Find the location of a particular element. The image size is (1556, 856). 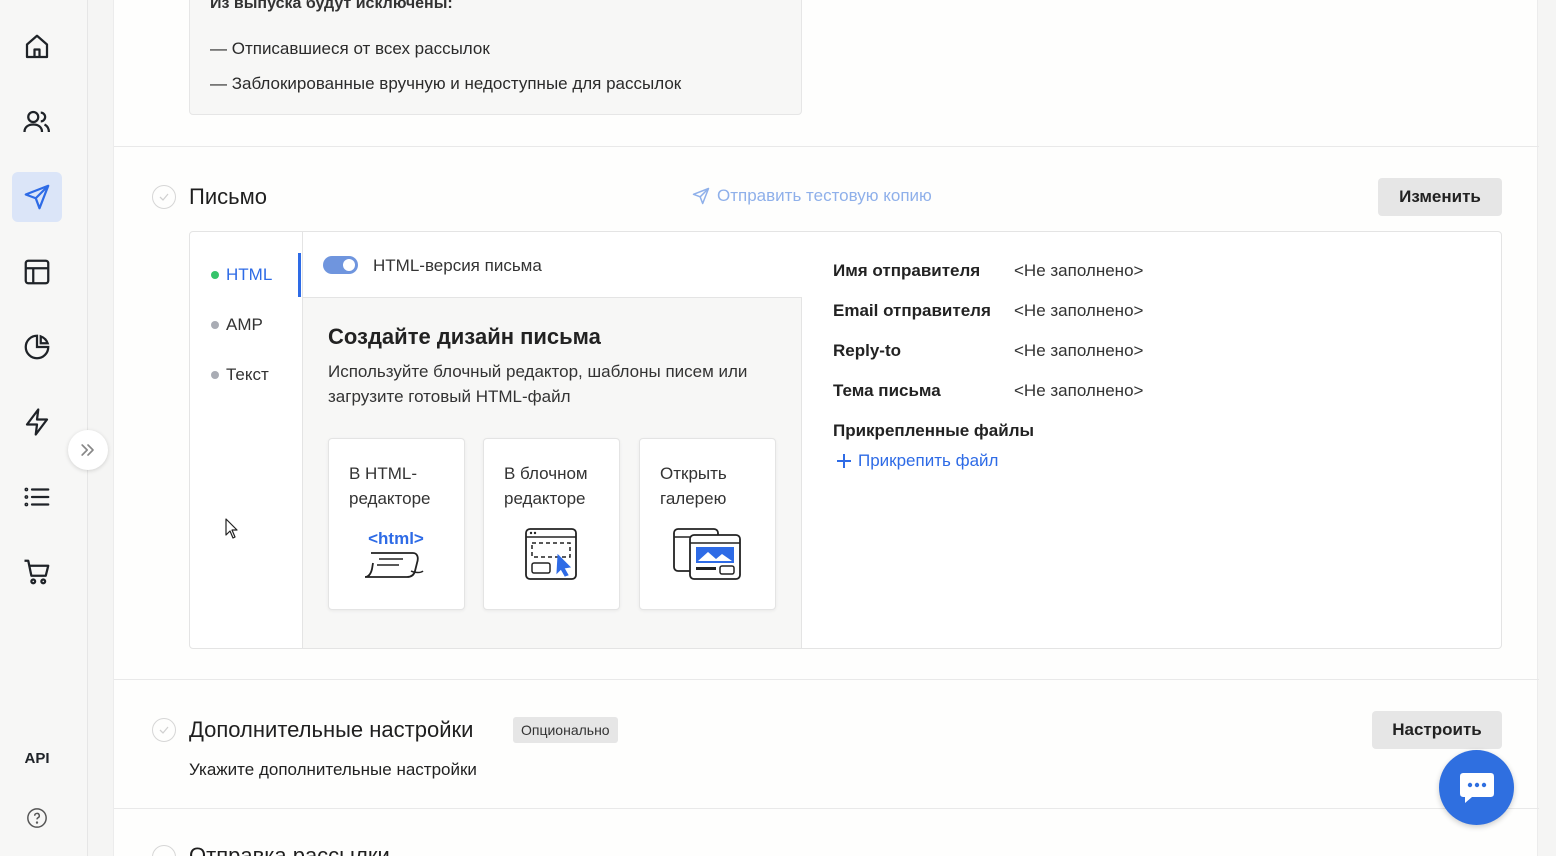

card-label: Открыть галерею is located at coordinates (693, 486).